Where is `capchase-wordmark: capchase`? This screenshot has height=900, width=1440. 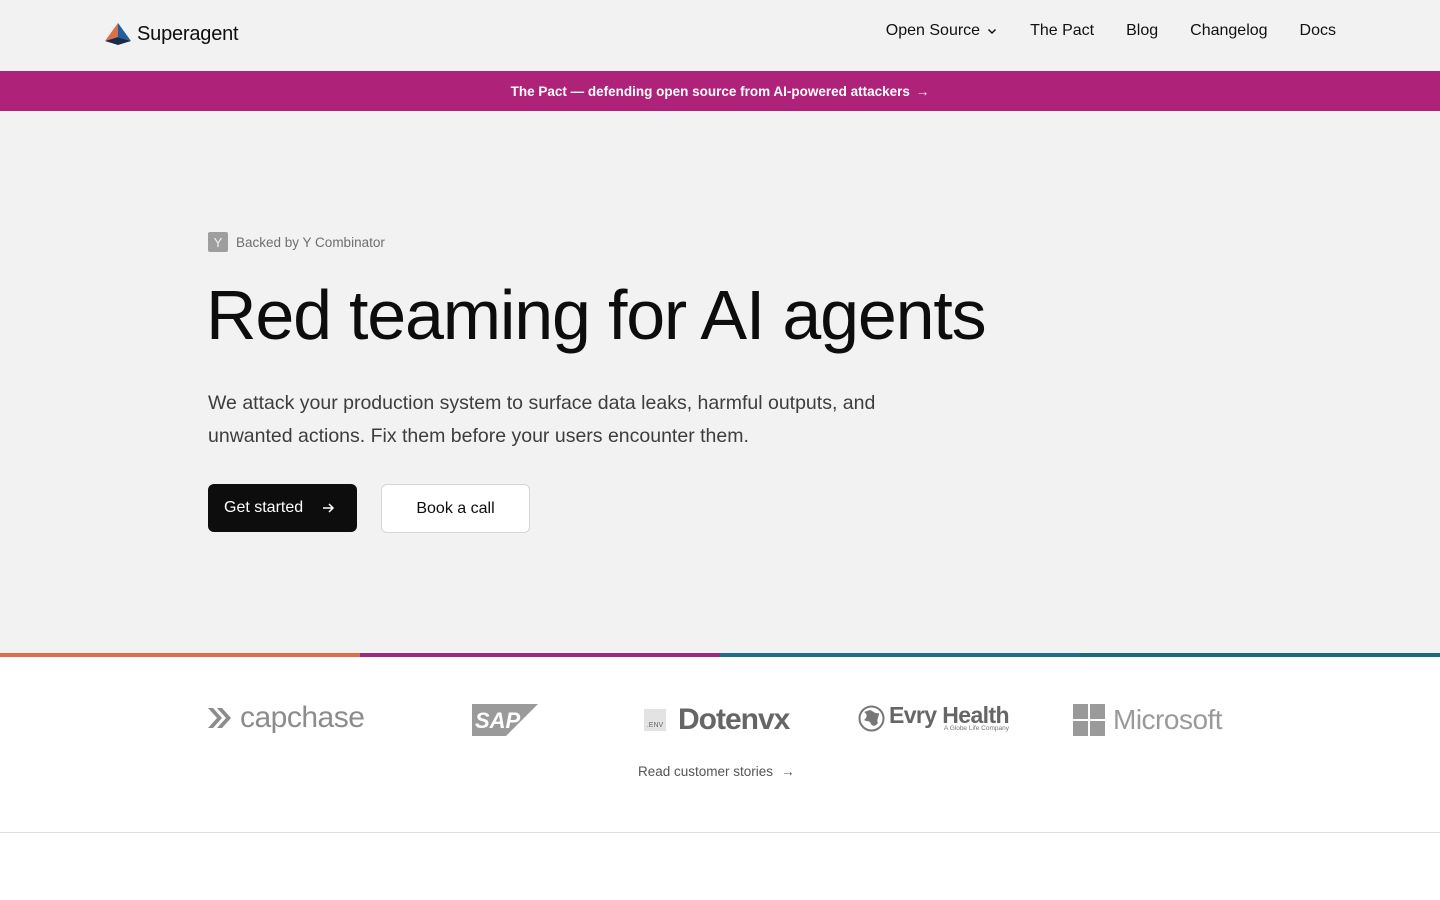 capchase-wordmark: capchase is located at coordinates (302, 717).